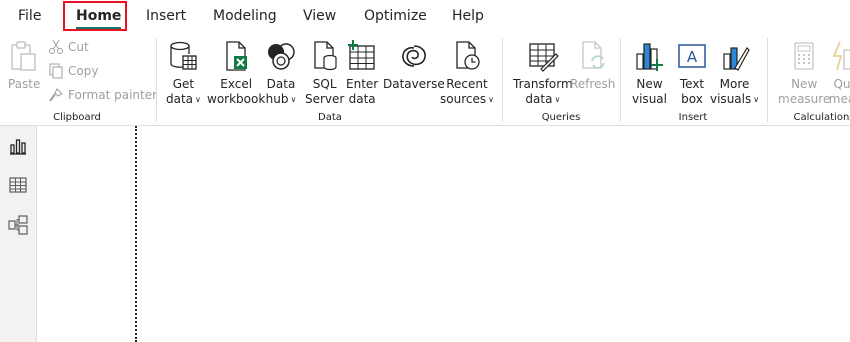 This screenshot has height=342, width=850. What do you see at coordinates (319, 16) in the screenshot?
I see `tab-view: View` at bounding box center [319, 16].